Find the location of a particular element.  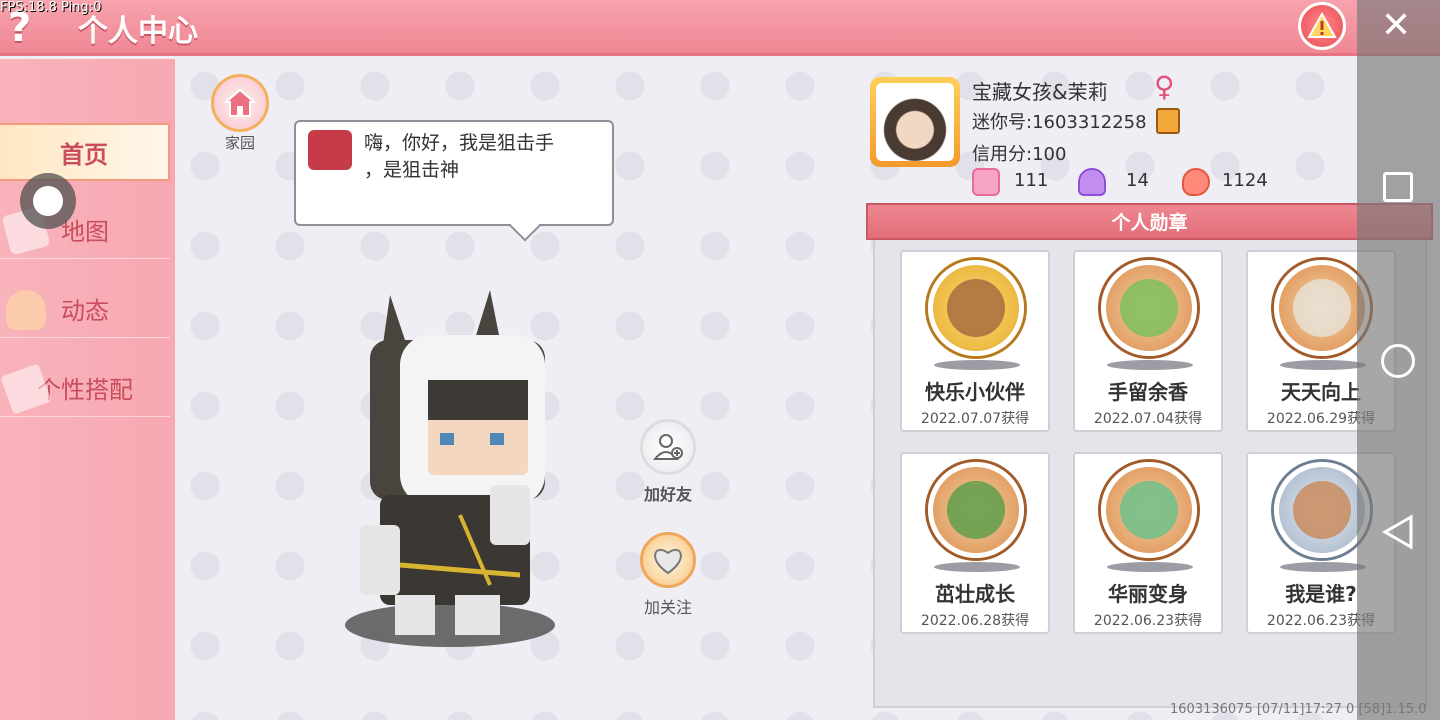

badge-name: 快乐小伙伴 is located at coordinates (975, 392).